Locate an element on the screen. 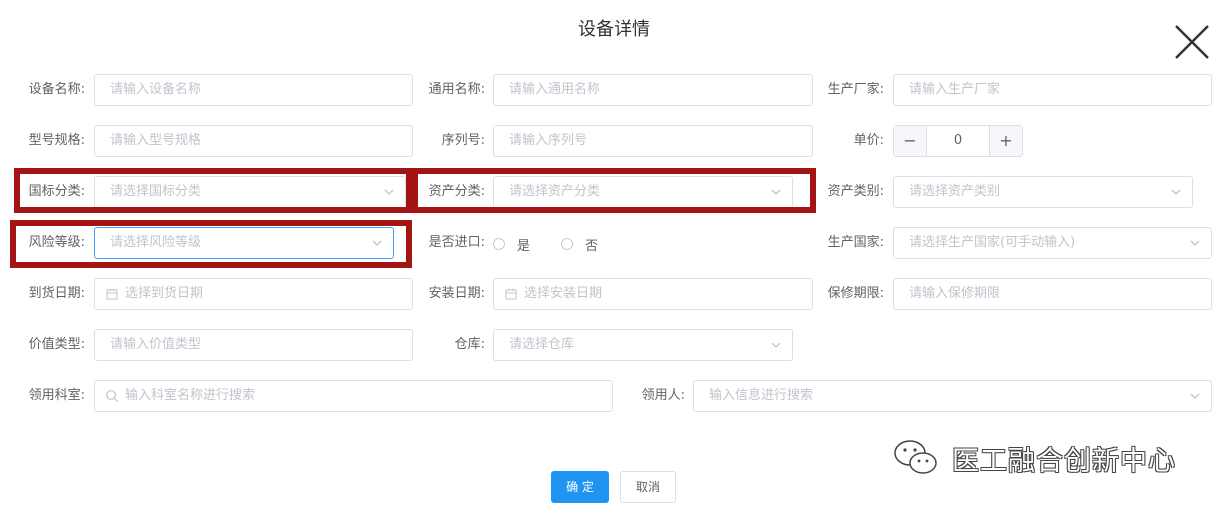 This screenshot has width=1228, height=511. common-name-input: 请输入通用名称 is located at coordinates (653, 90).